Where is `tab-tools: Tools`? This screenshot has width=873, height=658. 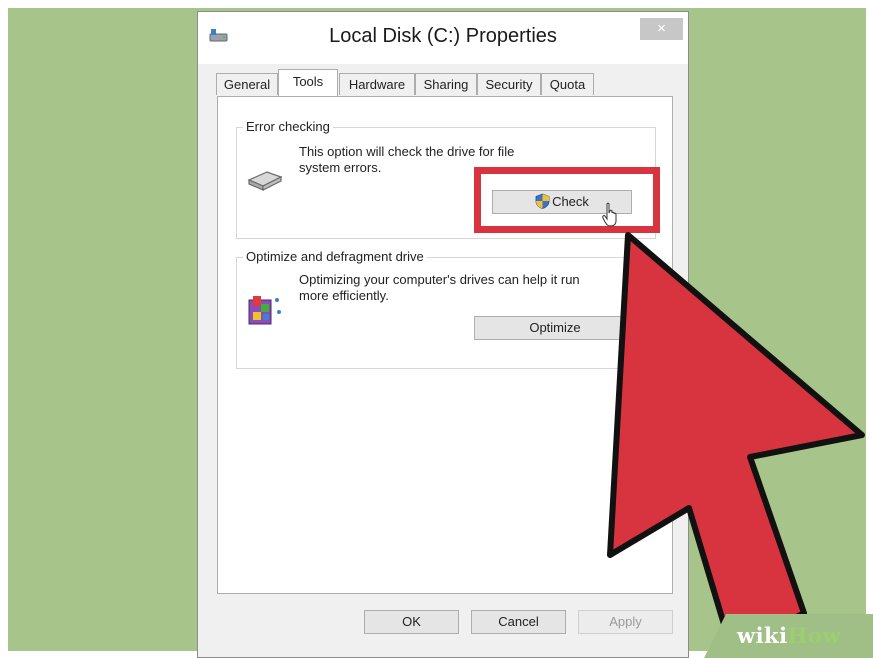
tab-tools: Tools is located at coordinates (308, 82).